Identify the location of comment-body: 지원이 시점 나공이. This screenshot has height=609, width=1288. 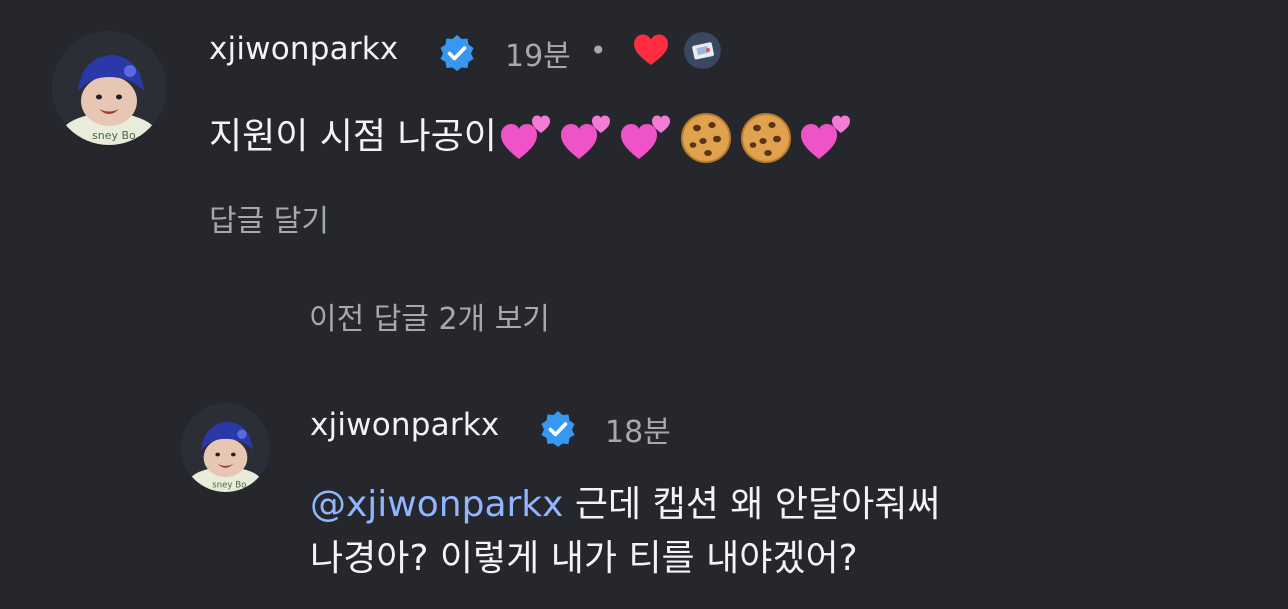
(532, 137).